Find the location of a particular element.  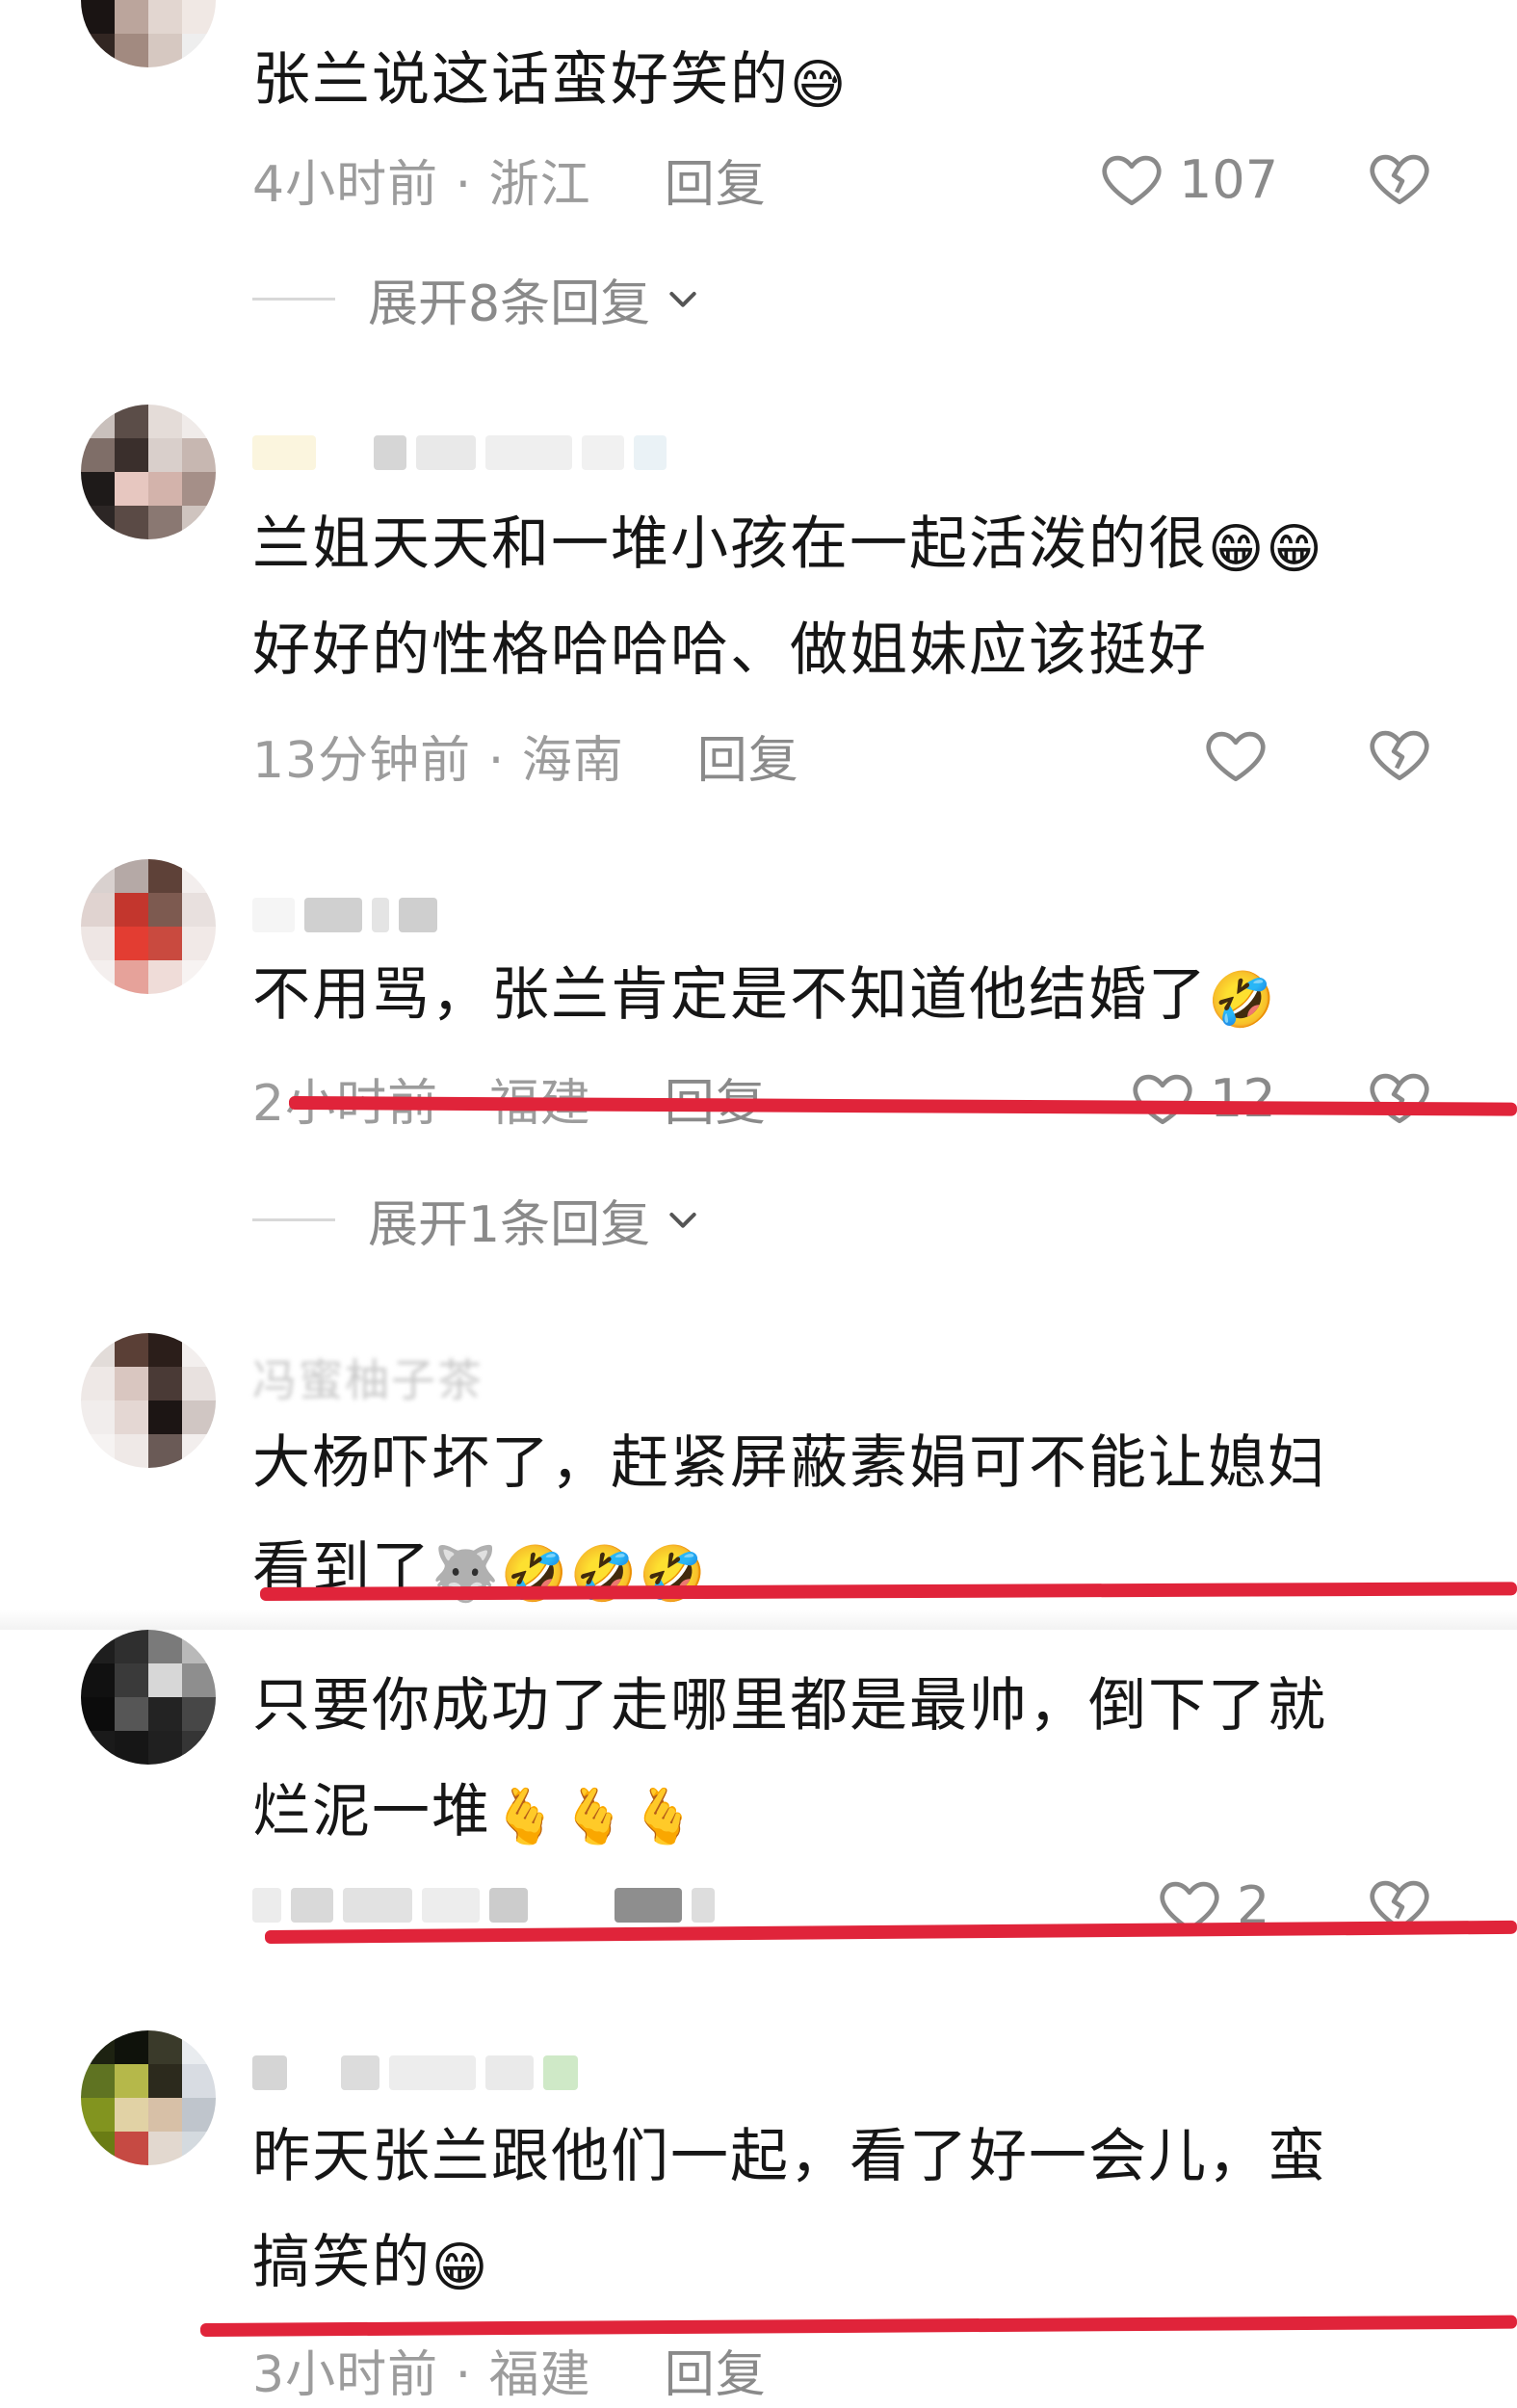

expand-replies-label: 展开8条回复 is located at coordinates (509, 304).